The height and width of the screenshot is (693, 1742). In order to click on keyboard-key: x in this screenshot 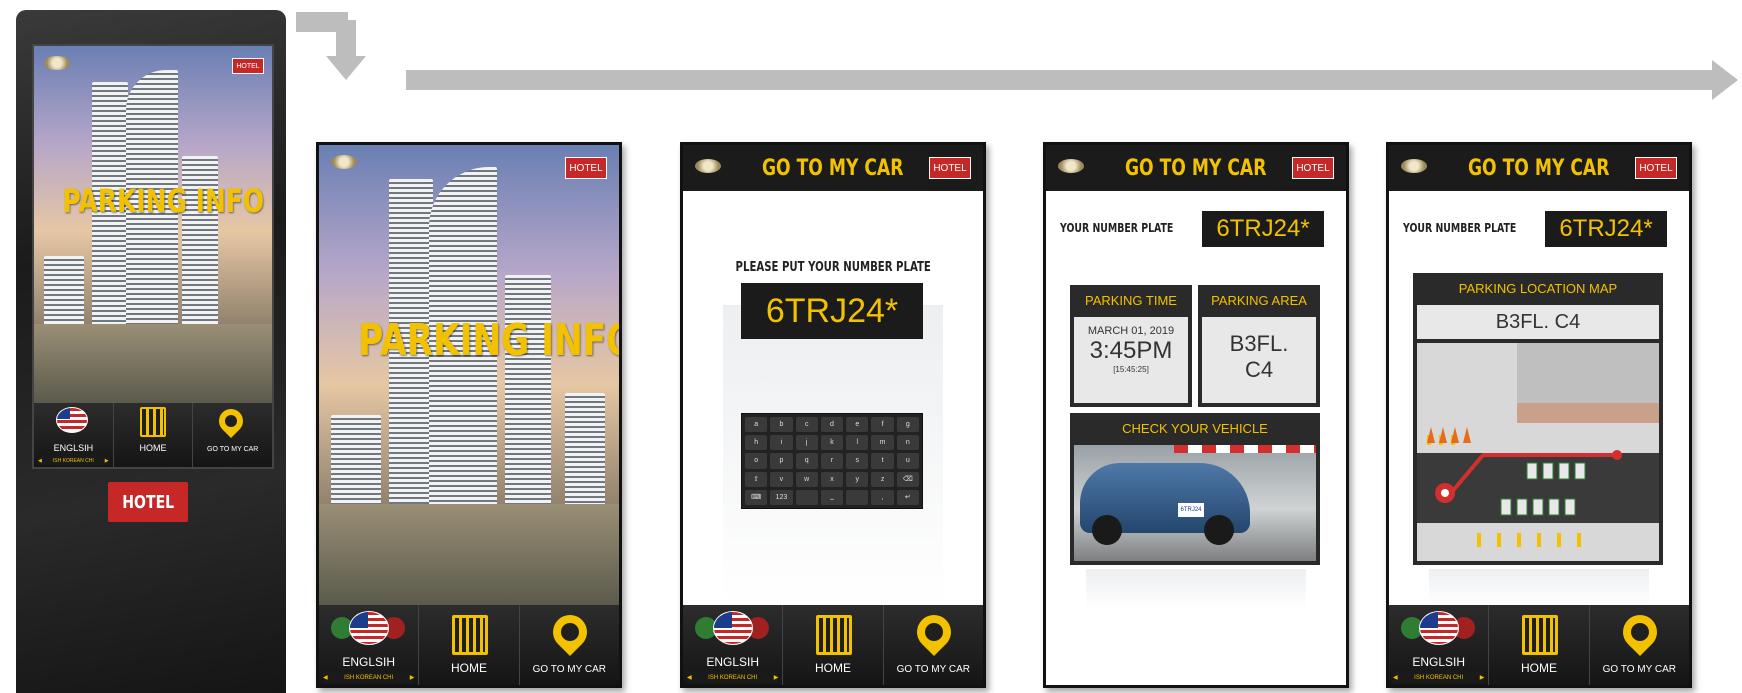, I will do `click(832, 479)`.